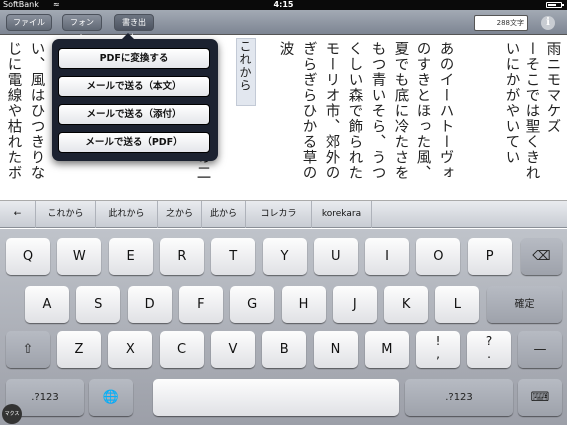  What do you see at coordinates (79, 349) in the screenshot?
I see `key-z: Z` at bounding box center [79, 349].